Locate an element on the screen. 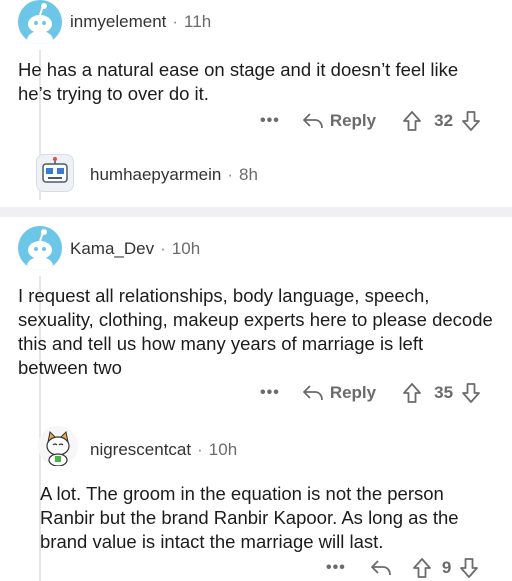  comment-meta: humhaepyarmein · 8h is located at coordinates (174, 175).